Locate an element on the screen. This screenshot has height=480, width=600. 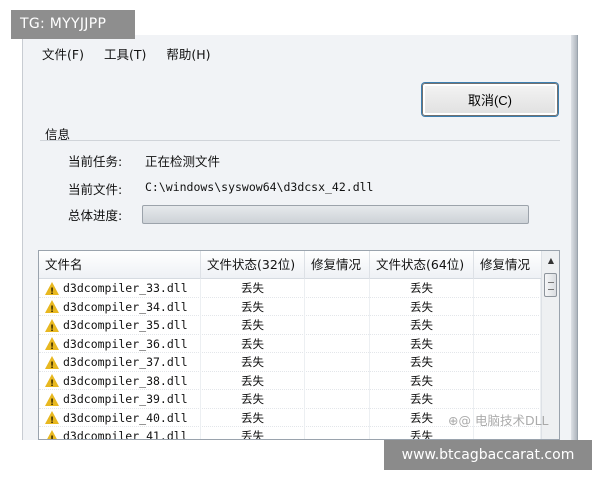
filename-cell: d3dcompiler_41.dll is located at coordinates (120, 433).